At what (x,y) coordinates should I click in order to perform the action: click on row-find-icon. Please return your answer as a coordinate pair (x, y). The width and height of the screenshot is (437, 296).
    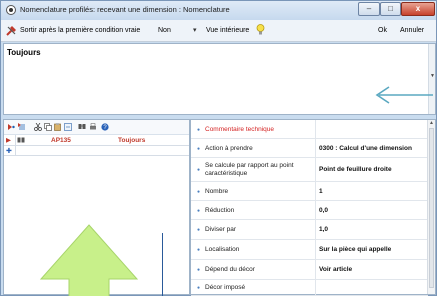
    Looking at the image, I should click on (21, 140).